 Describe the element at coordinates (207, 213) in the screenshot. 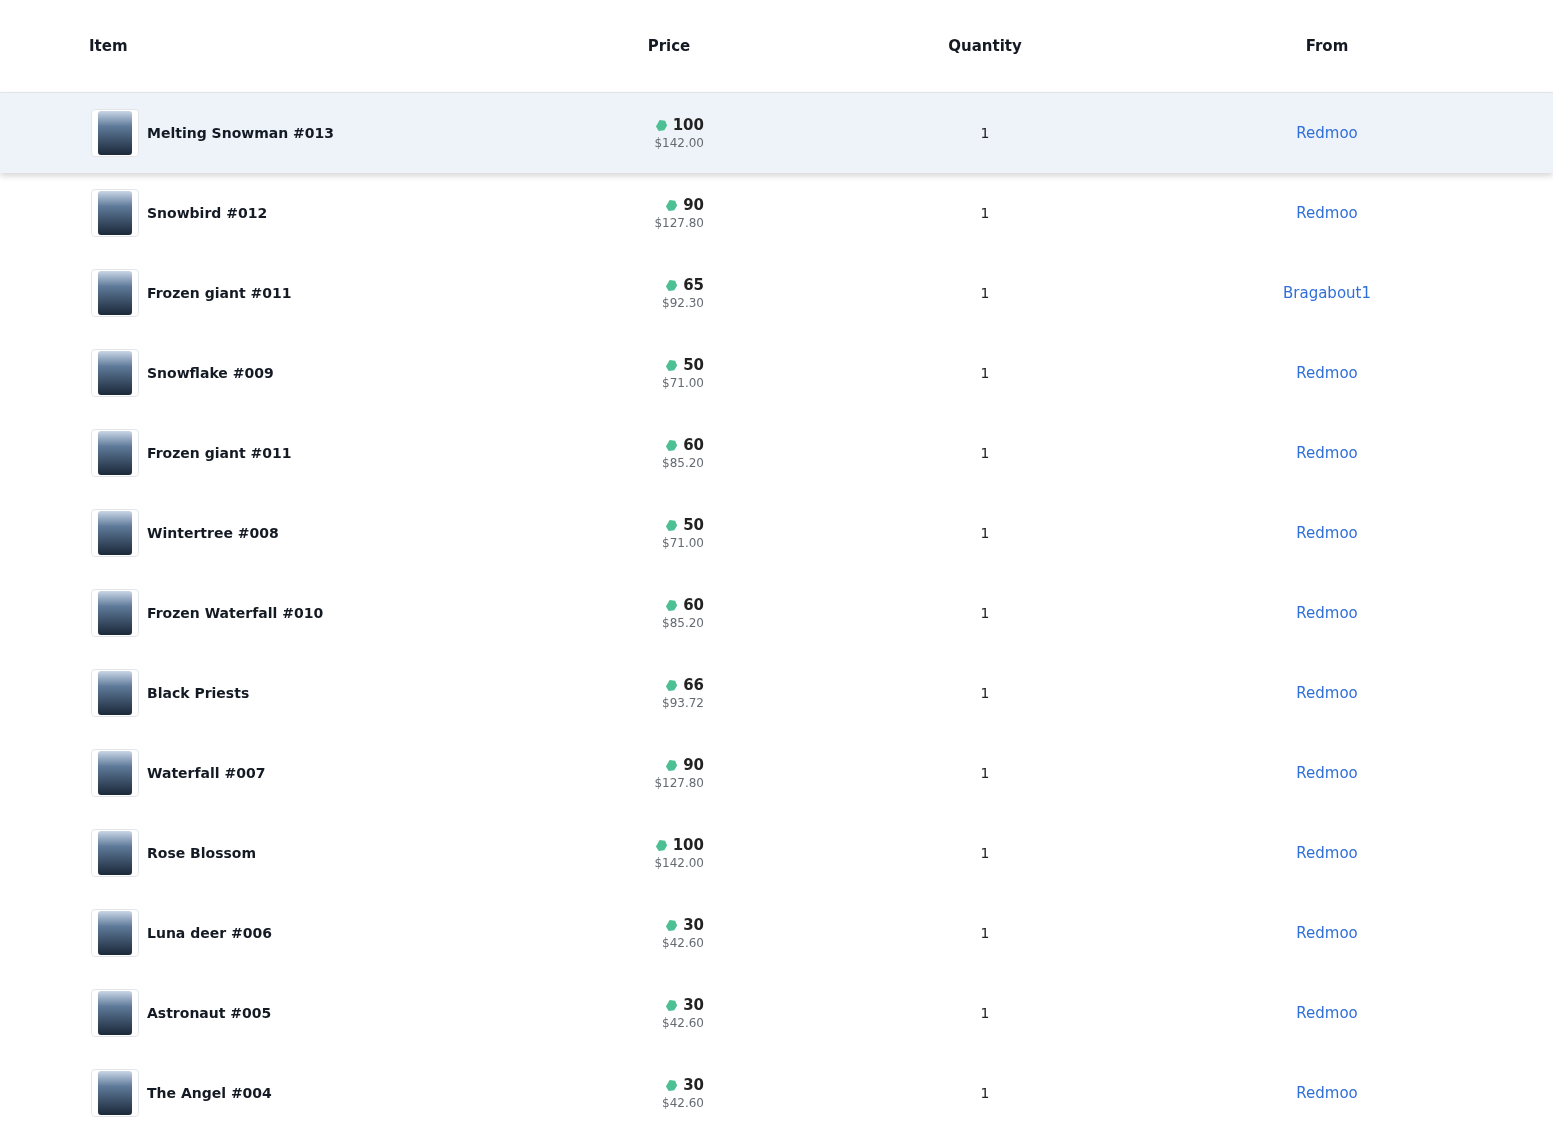

I see `item-name: Snowbird #012` at that location.